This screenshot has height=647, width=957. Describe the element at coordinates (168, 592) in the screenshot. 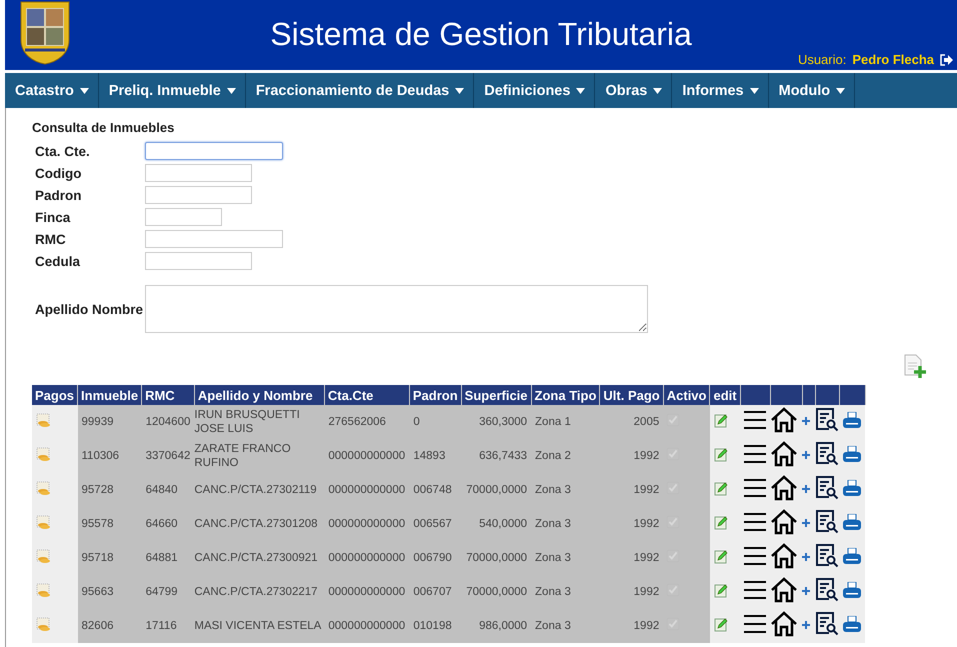

I see `table-cell: 64799` at that location.